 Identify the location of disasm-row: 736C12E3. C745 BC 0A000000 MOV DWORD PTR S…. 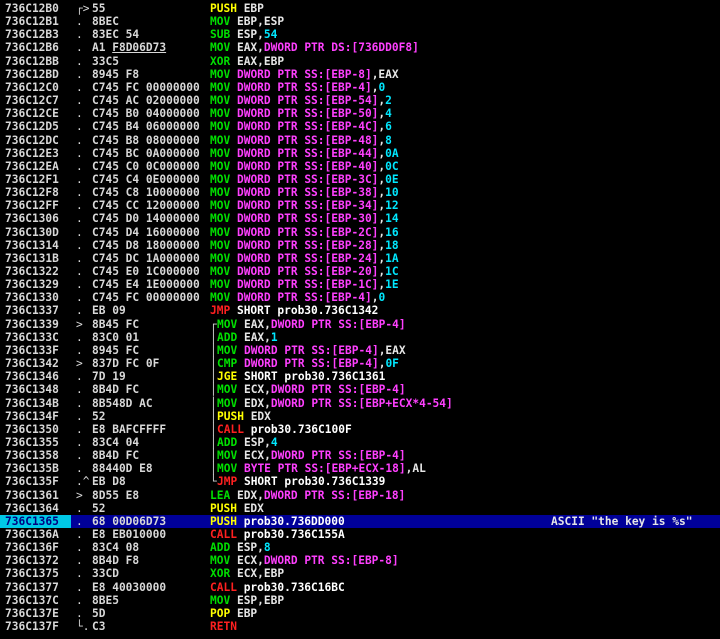
(360, 153).